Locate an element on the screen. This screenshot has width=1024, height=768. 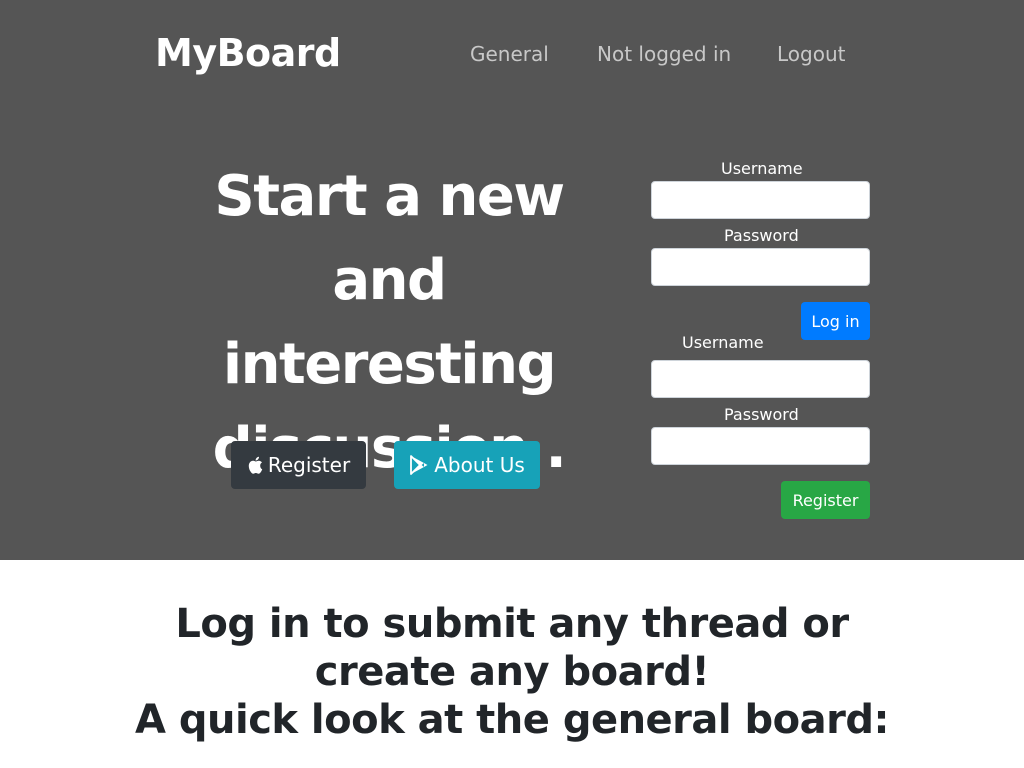
register-username-input is located at coordinates (760, 379).